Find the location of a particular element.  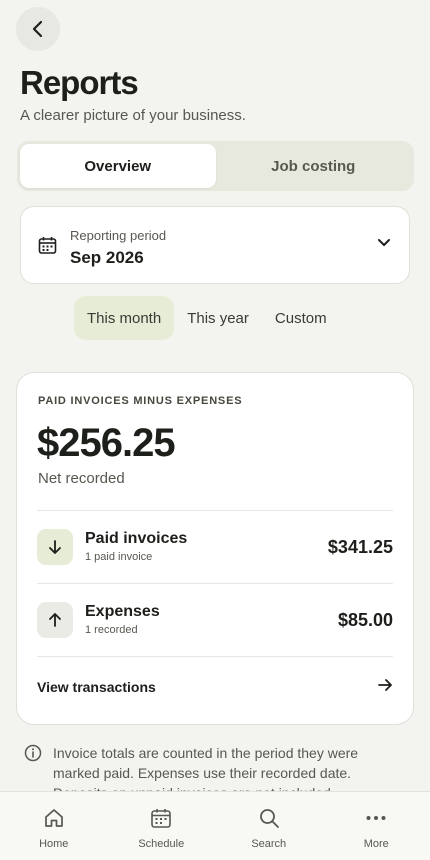

summary-caption: PAID INVOICES MINUS EXPENSES is located at coordinates (140, 401).